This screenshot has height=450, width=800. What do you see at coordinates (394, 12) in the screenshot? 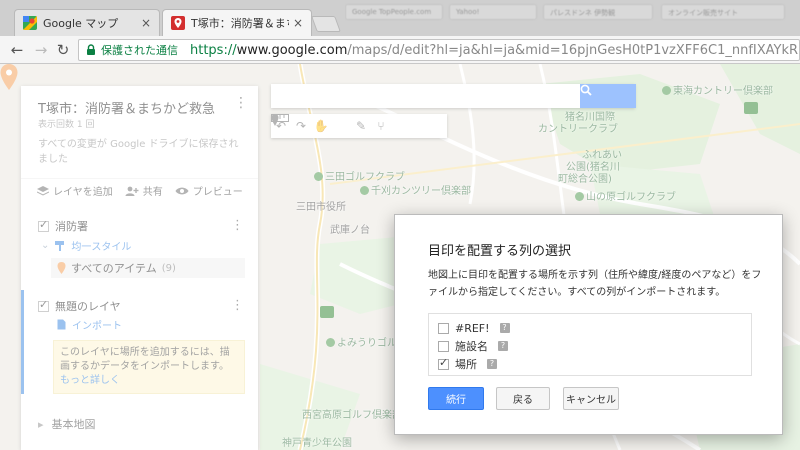
I see `background-tab: Google TopPeople.com` at bounding box center [394, 12].